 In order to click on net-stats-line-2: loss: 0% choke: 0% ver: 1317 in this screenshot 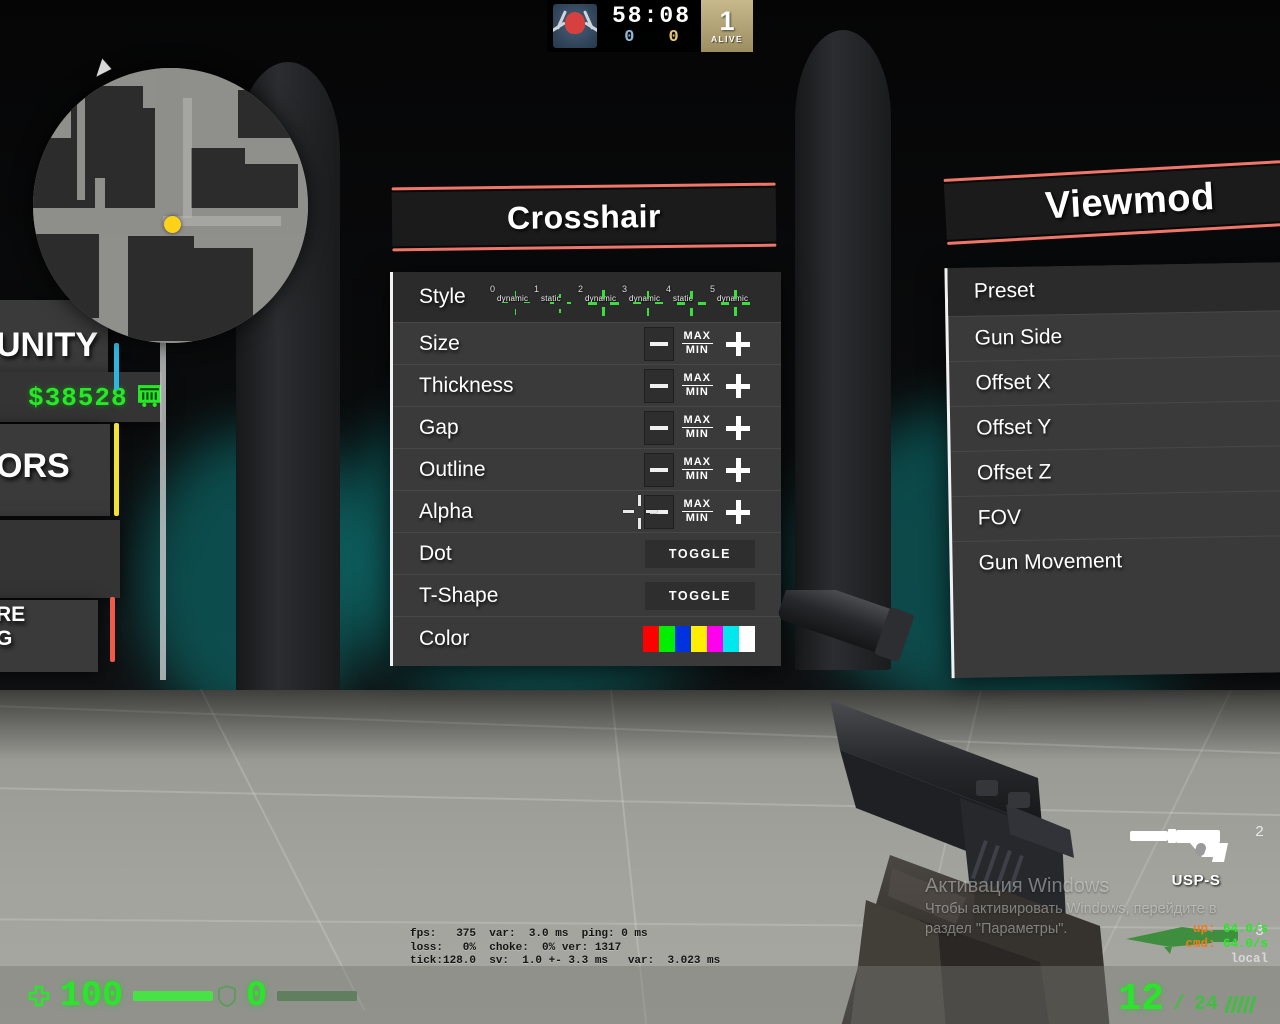, I will do `click(516, 947)`.